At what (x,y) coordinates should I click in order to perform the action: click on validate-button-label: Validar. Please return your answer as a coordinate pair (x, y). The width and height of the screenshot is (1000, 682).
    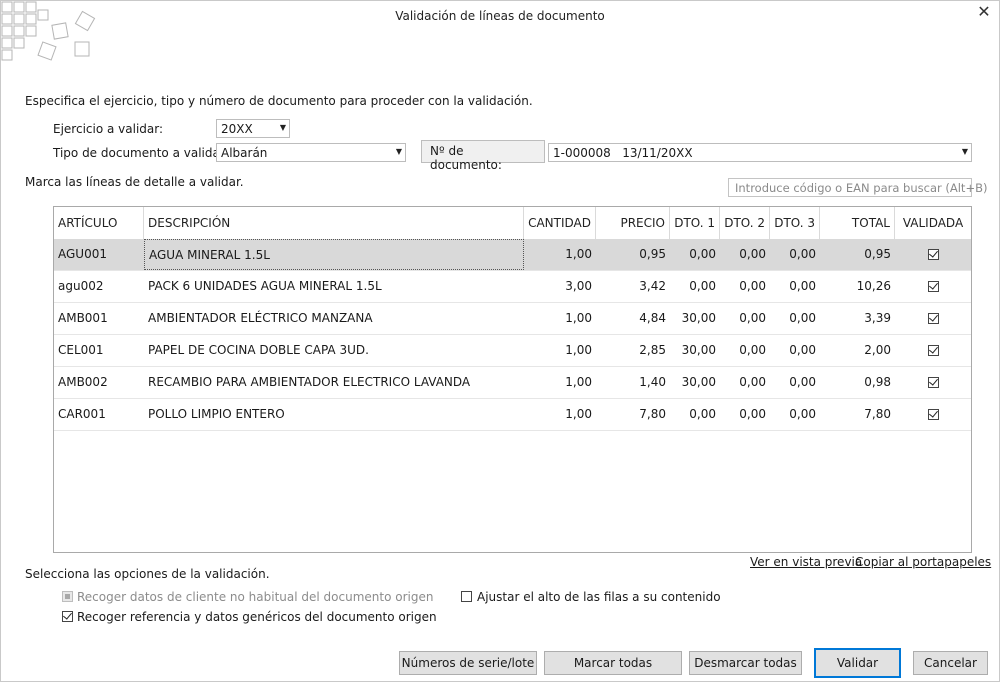
    Looking at the image, I should click on (857, 663).